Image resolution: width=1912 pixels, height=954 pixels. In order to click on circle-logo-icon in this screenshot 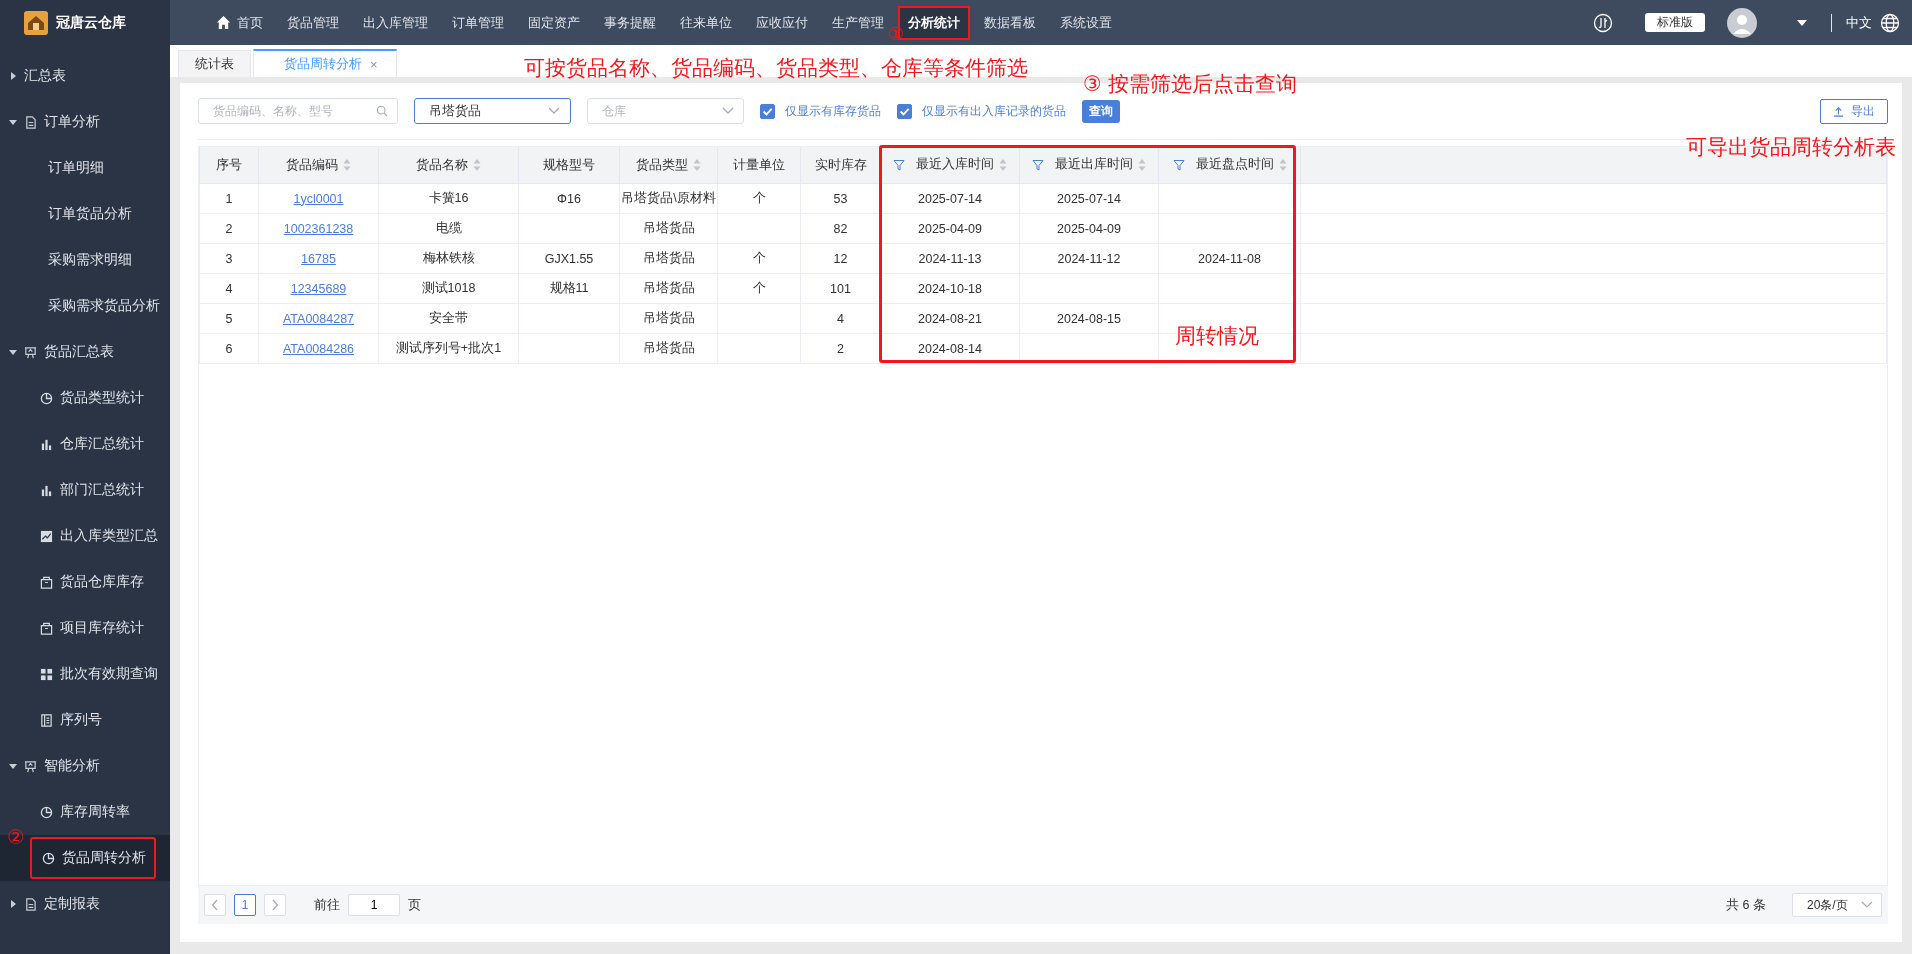, I will do `click(1603, 22)`.